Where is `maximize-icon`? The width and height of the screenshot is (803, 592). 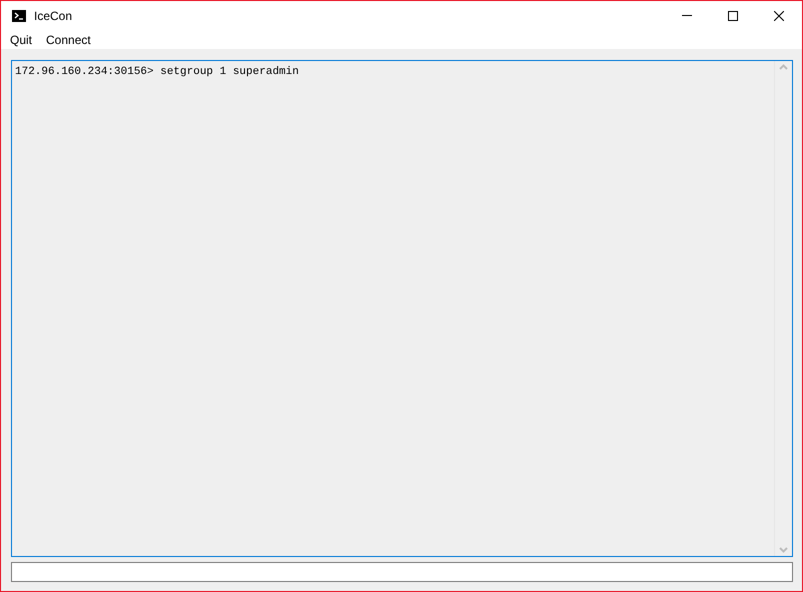 maximize-icon is located at coordinates (733, 15).